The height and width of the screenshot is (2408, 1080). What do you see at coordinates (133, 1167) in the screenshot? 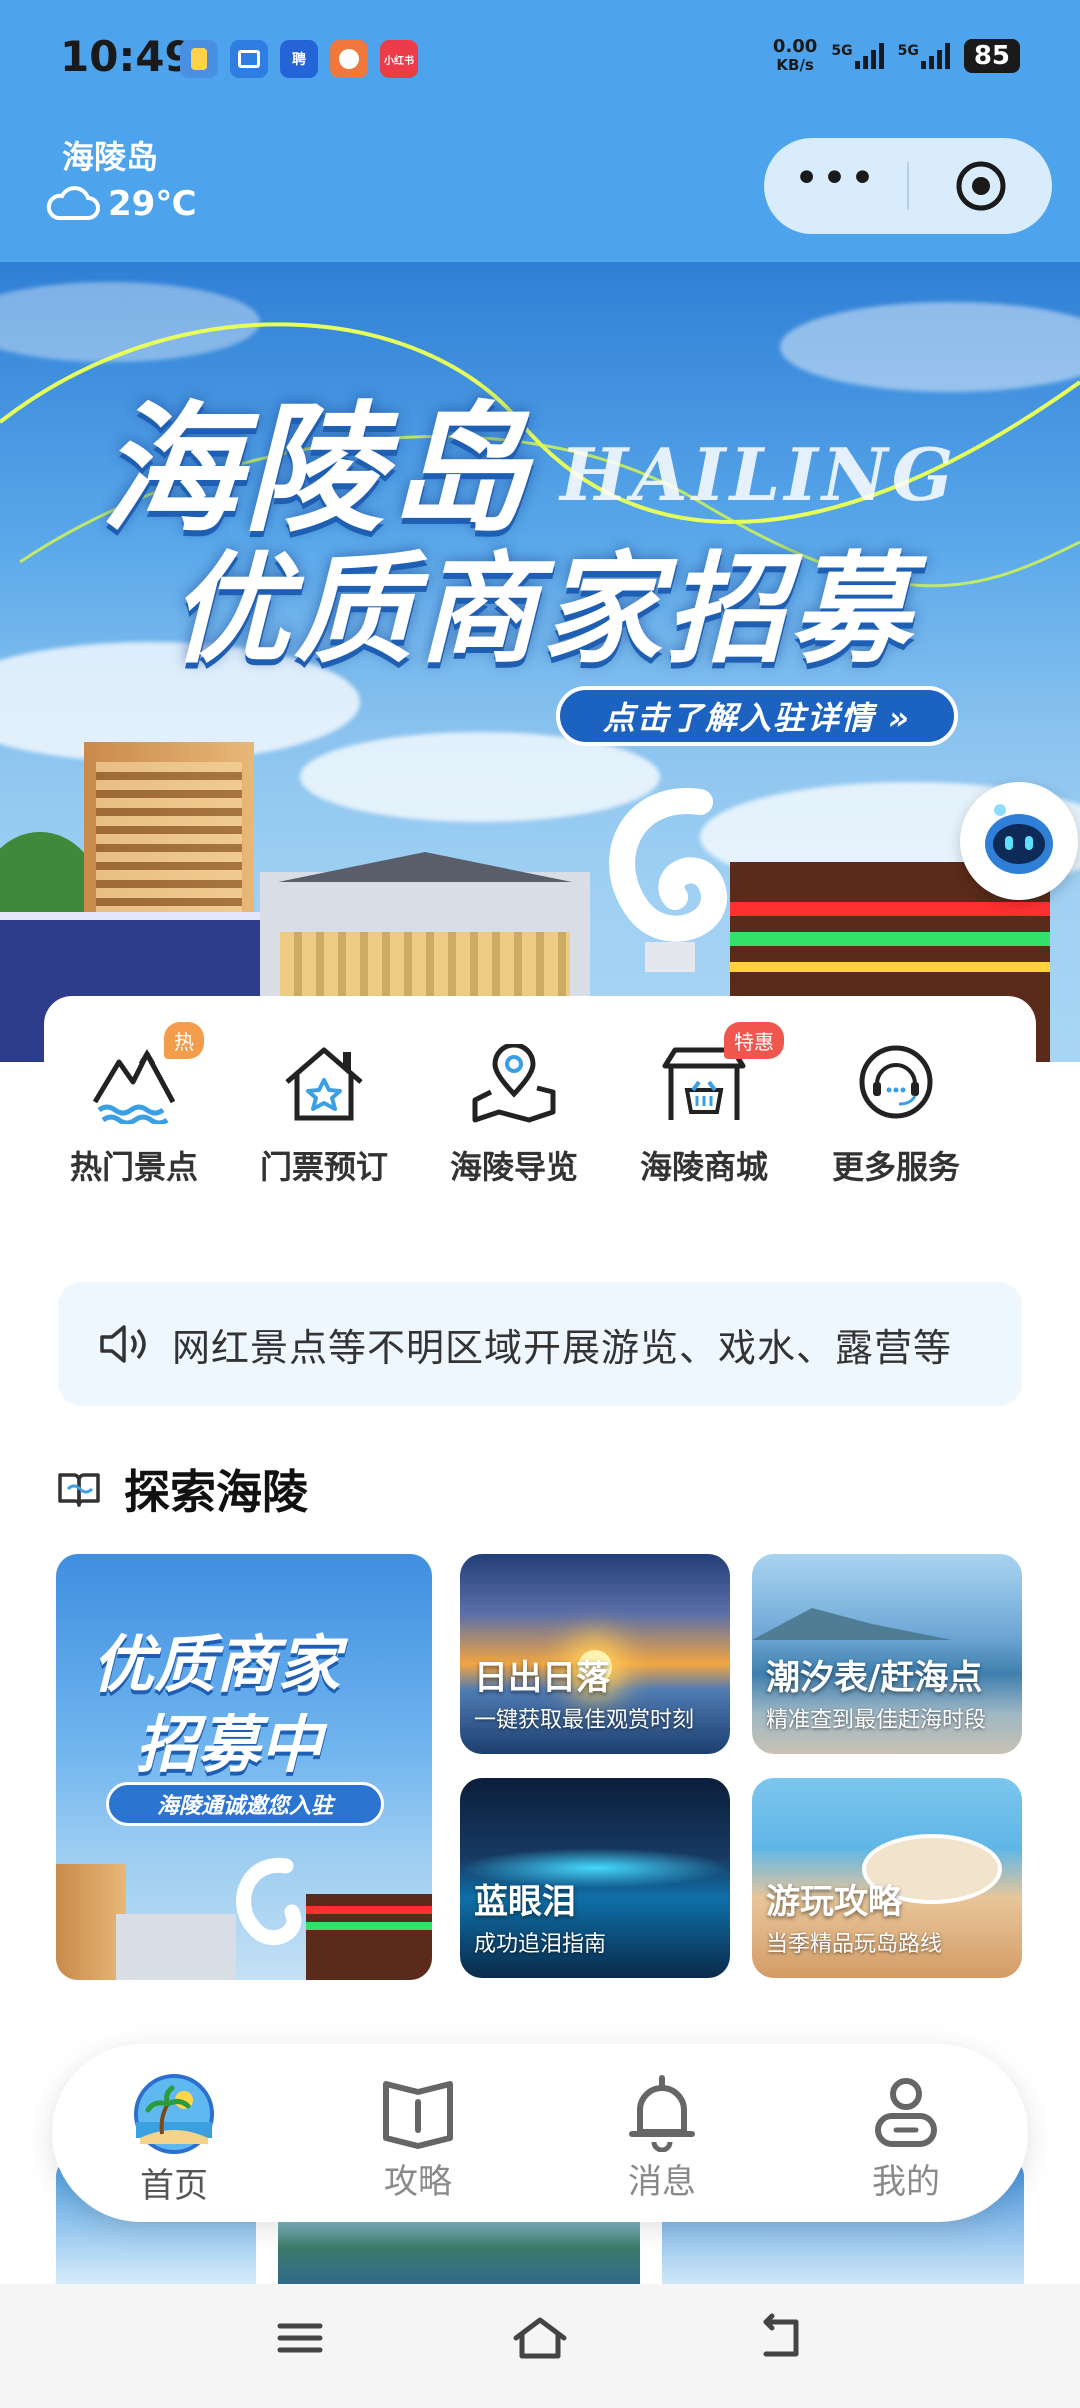
I see `service-label: 热门景点` at bounding box center [133, 1167].